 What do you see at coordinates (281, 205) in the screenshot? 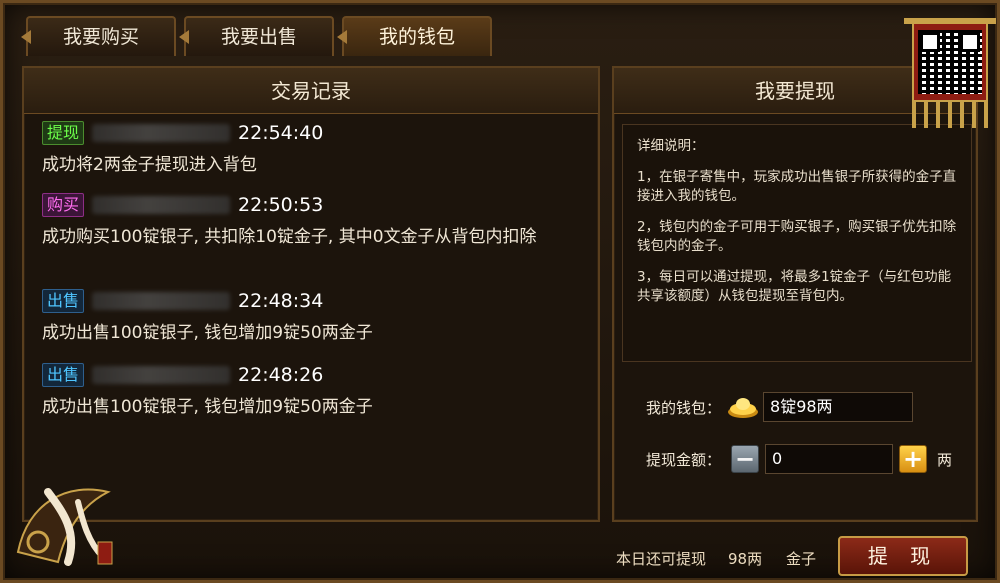
I see `record-time: 22:50:53` at bounding box center [281, 205].